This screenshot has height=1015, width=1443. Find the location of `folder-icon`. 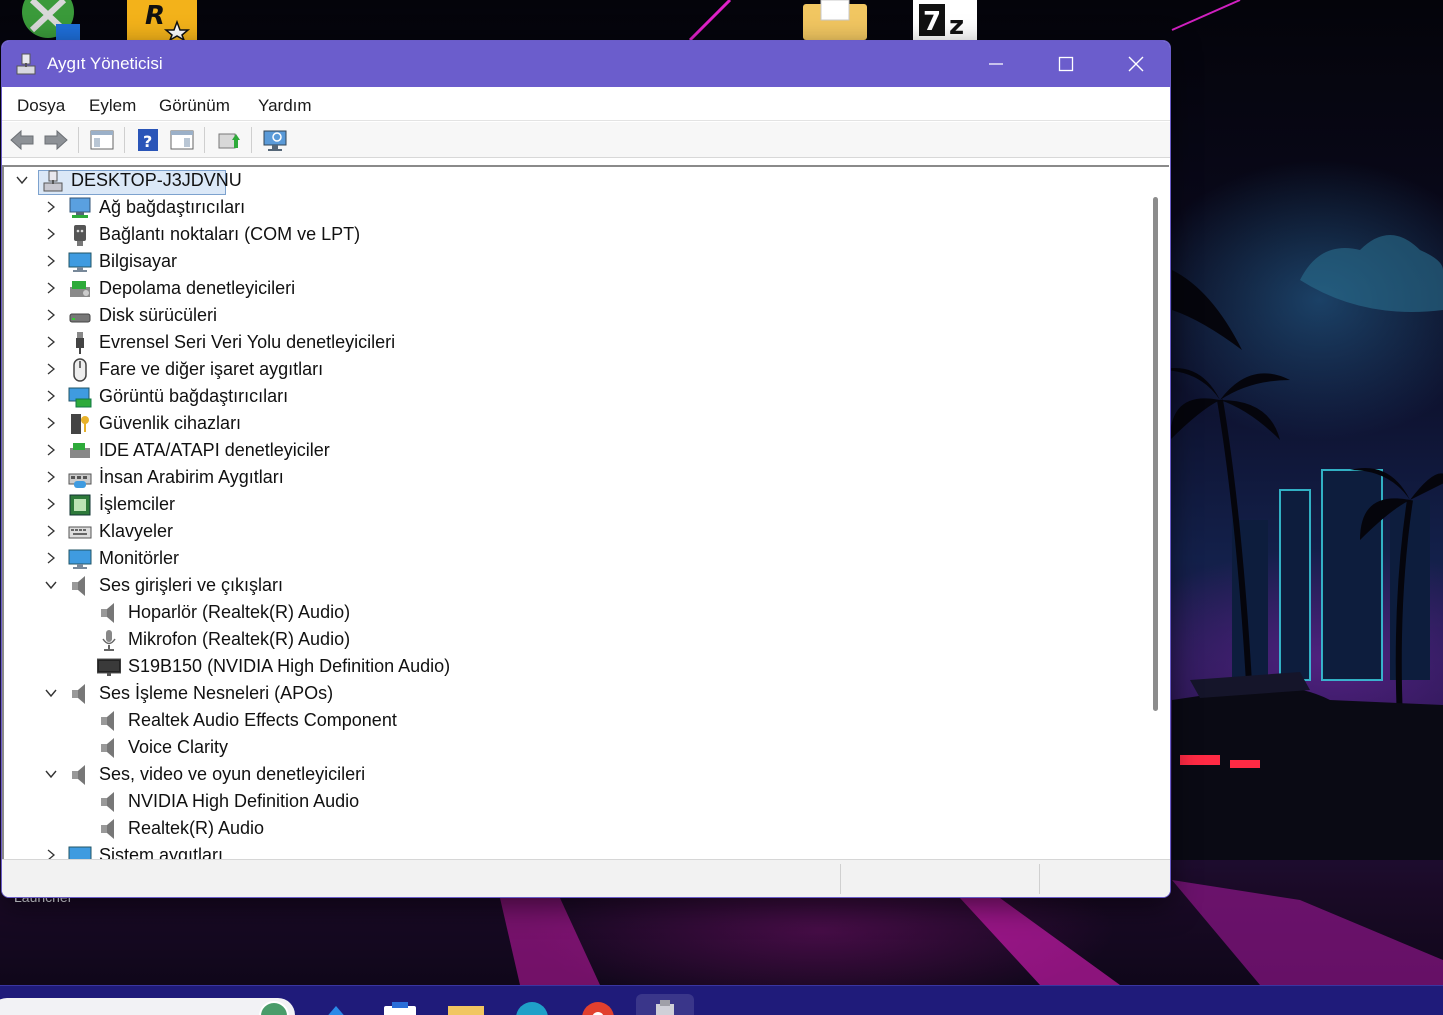

folder-icon is located at coordinates (835, 20).